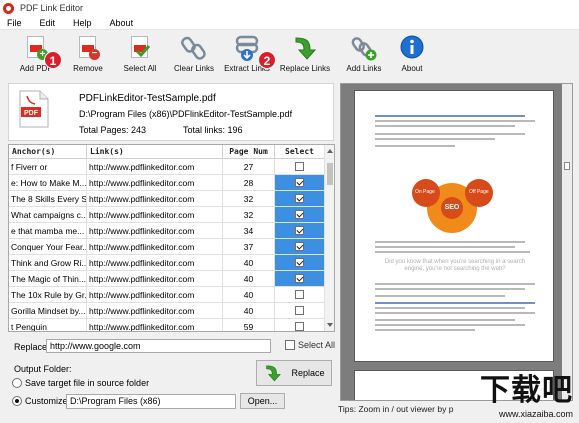 The image size is (579, 423). What do you see at coordinates (48, 325) in the screenshot?
I see `anchor-cell: t Penguin` at bounding box center [48, 325].